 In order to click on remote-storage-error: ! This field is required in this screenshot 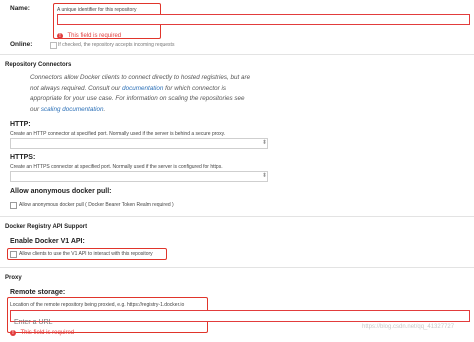, I will do `click(42, 333)`.